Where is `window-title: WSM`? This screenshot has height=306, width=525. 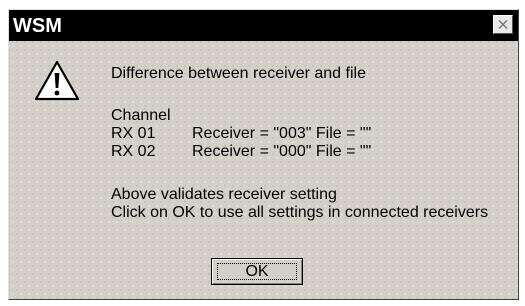 window-title: WSM is located at coordinates (37, 26).